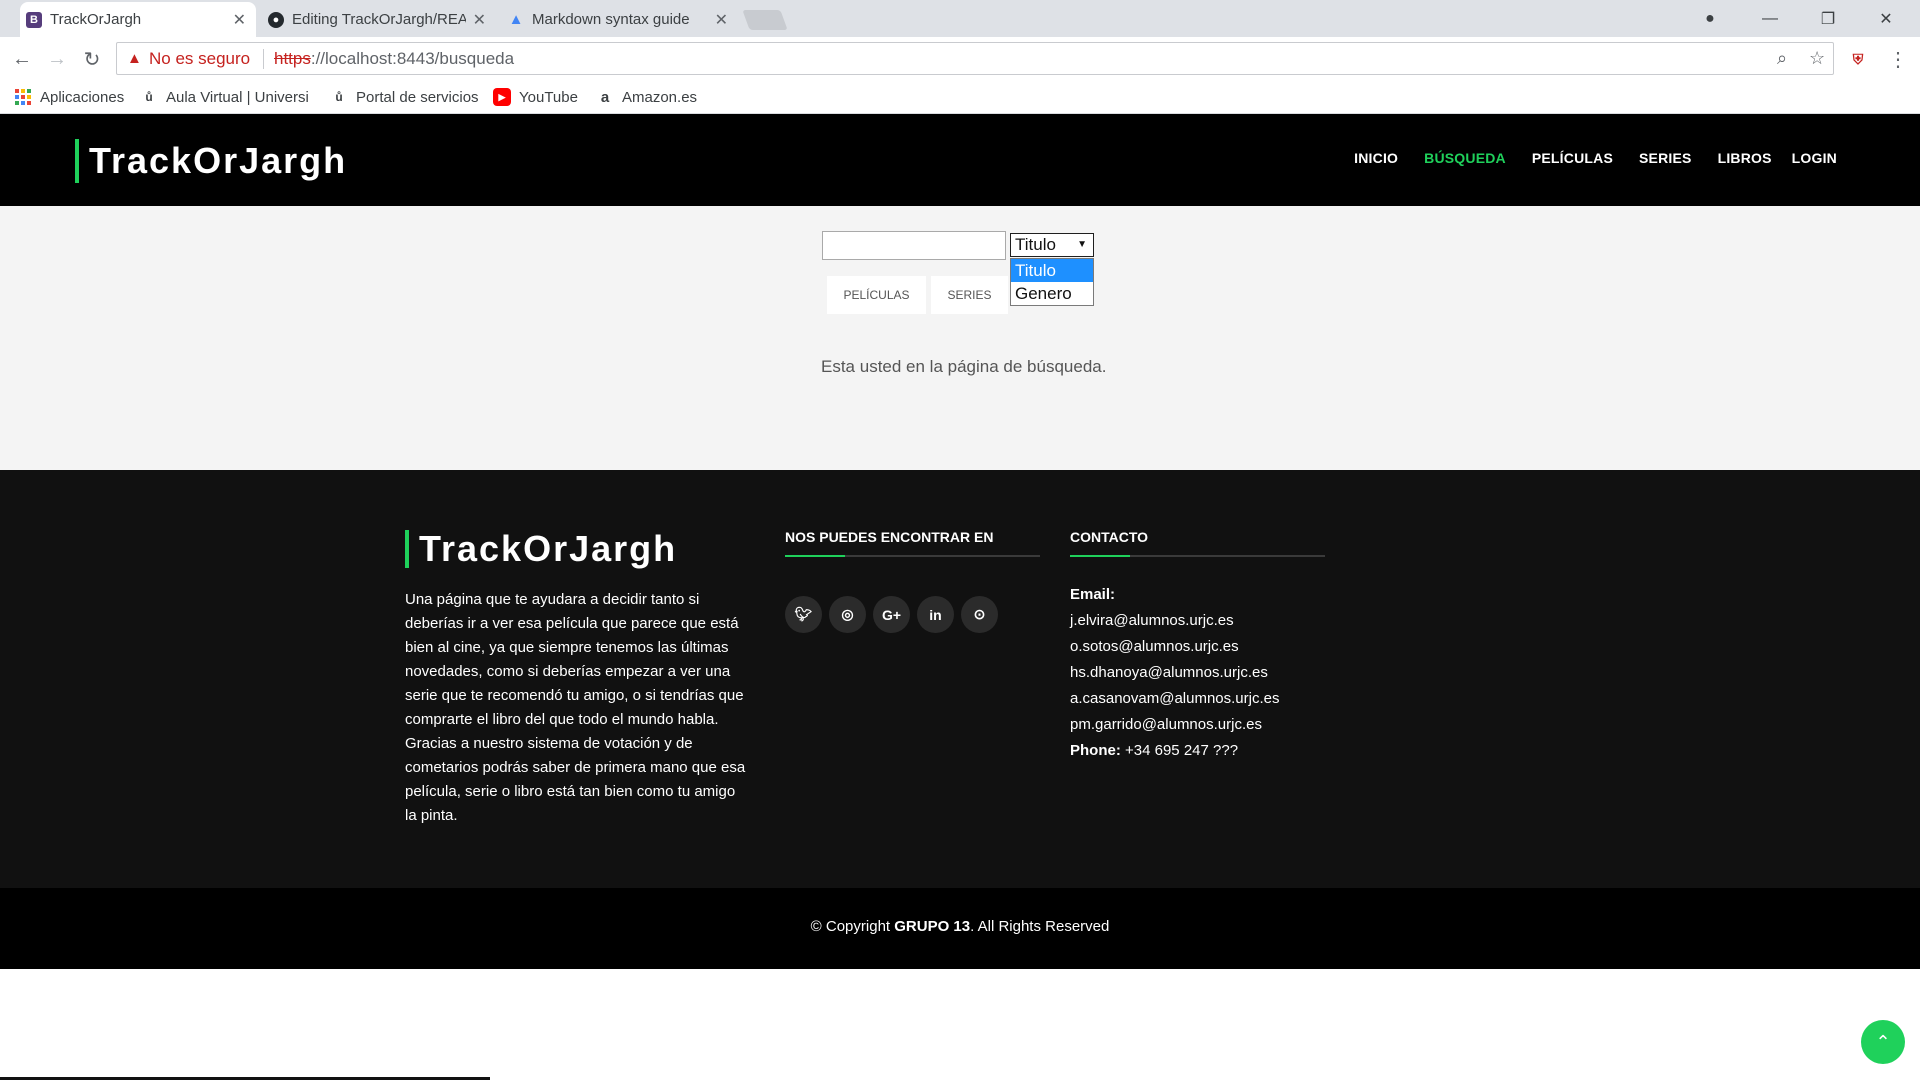  I want to click on select-value: Titulo, so click(1035, 244).